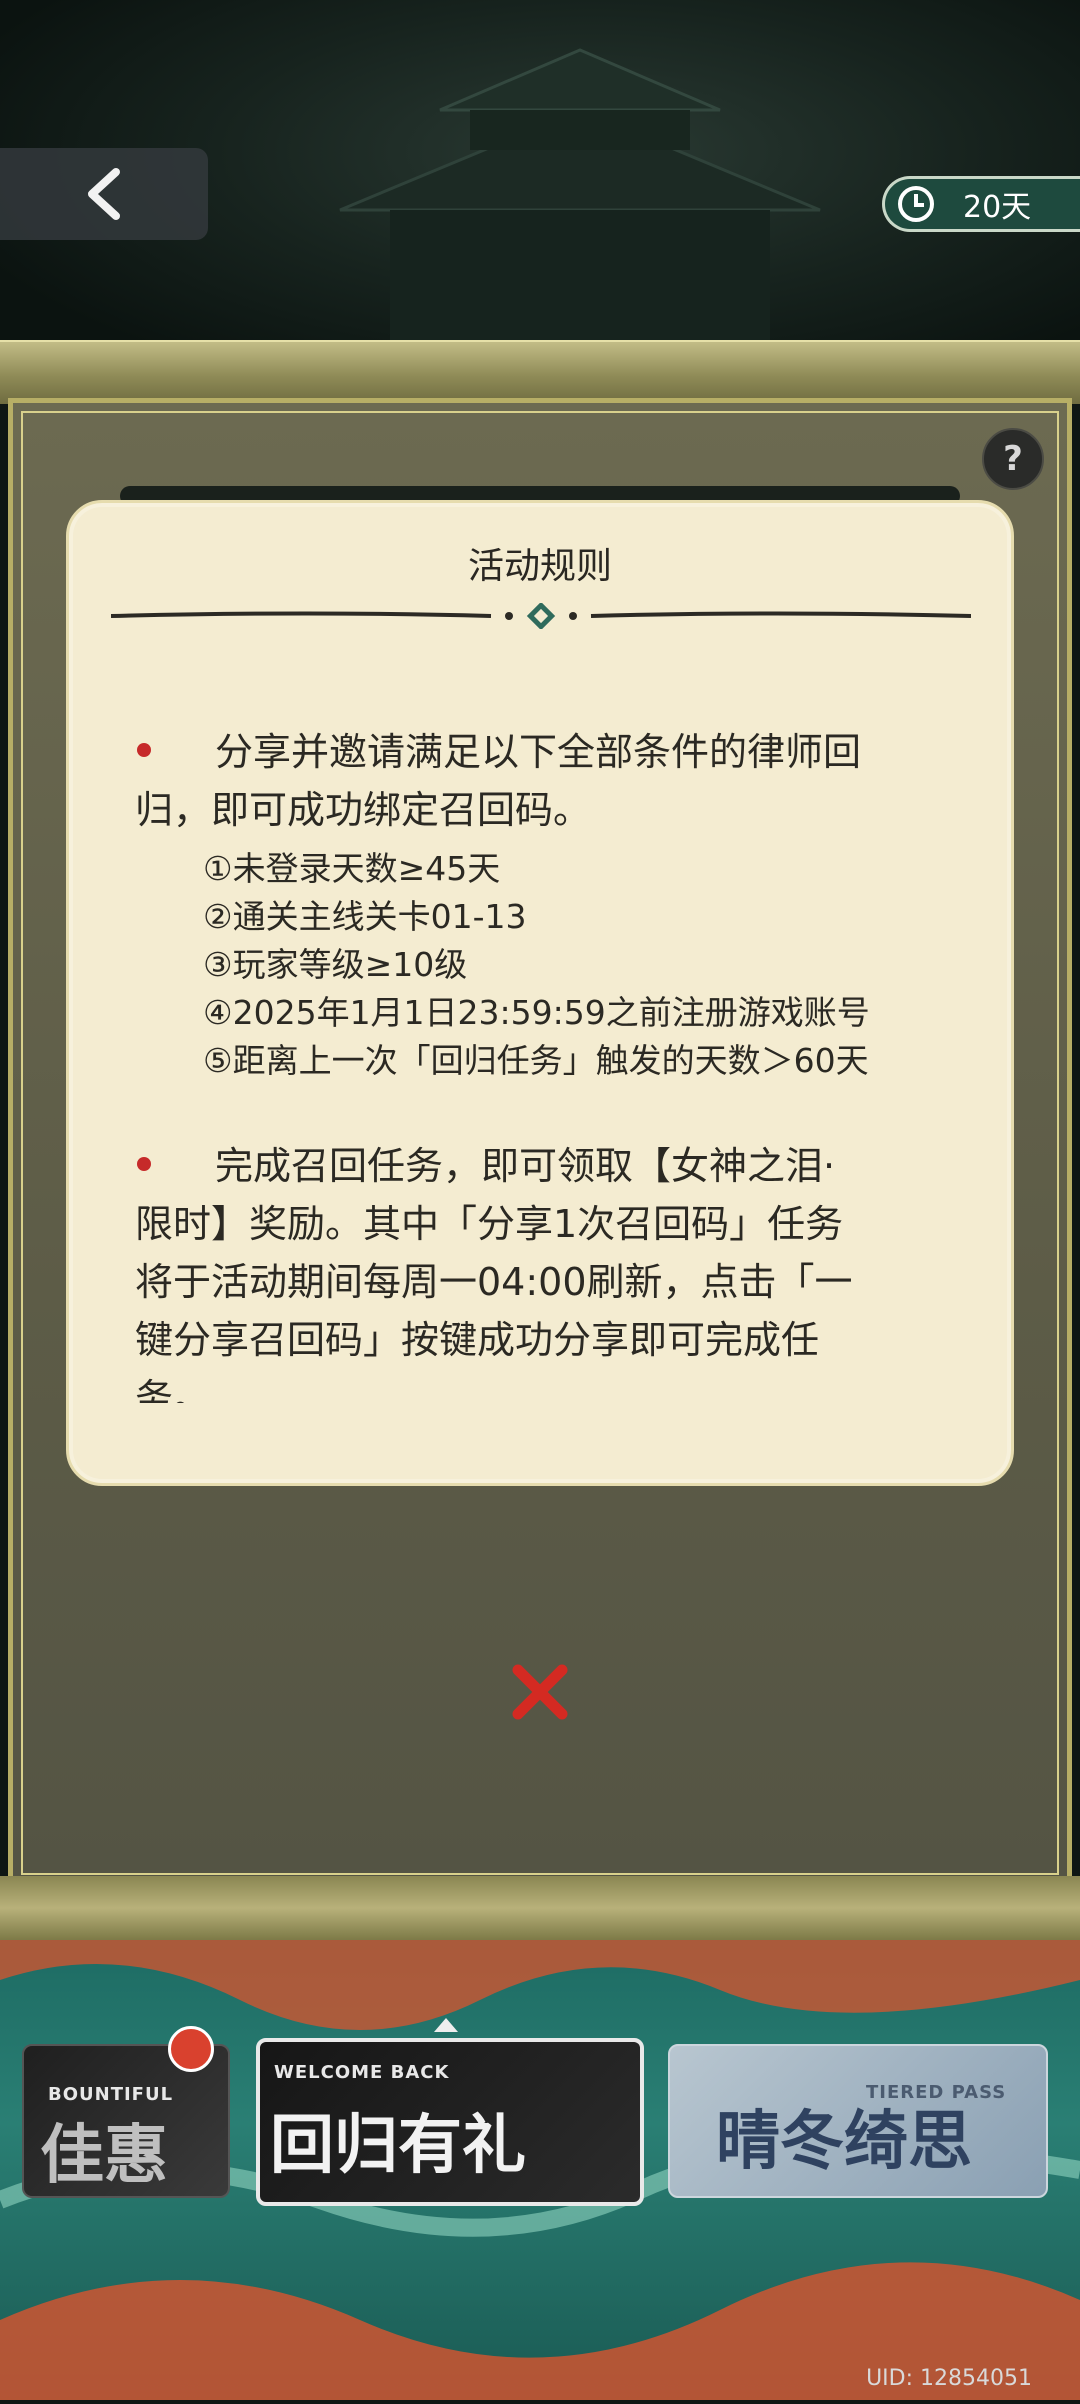  I want to click on card-title: 佳惠, so click(104, 2155).